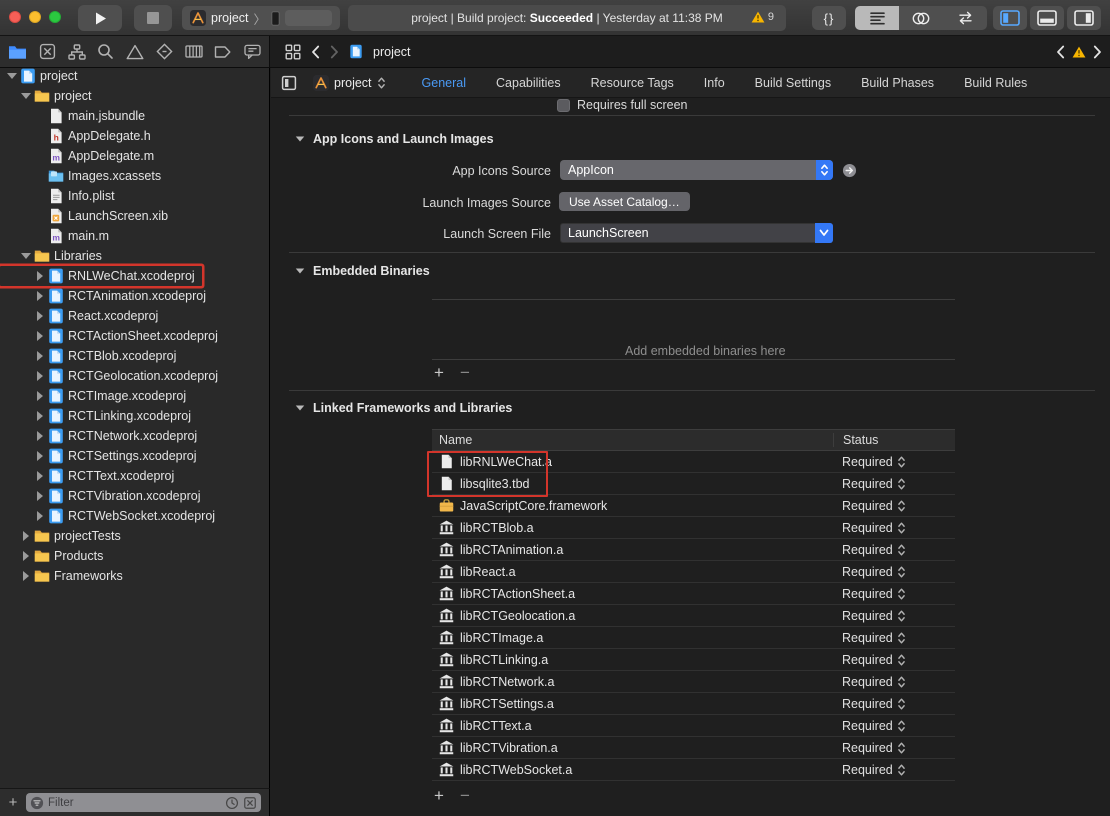  What do you see at coordinates (921, 18) in the screenshot?
I see `assistant-editor-button` at bounding box center [921, 18].